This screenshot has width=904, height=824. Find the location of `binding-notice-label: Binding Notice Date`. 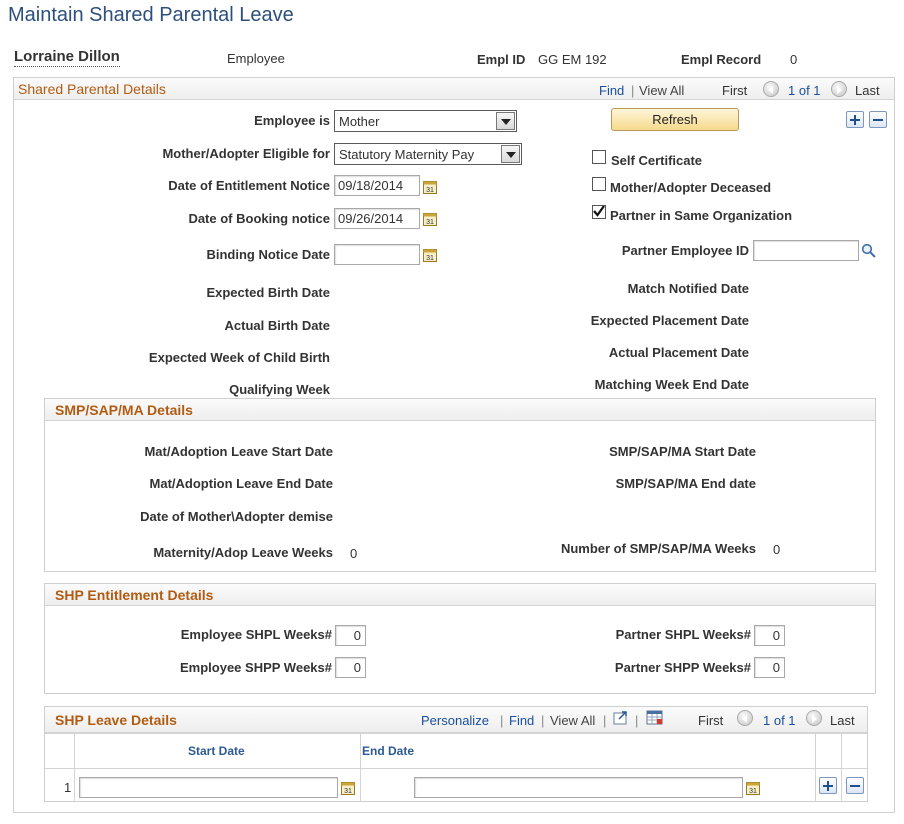

binding-notice-label: Binding Notice Date is located at coordinates (268, 254).